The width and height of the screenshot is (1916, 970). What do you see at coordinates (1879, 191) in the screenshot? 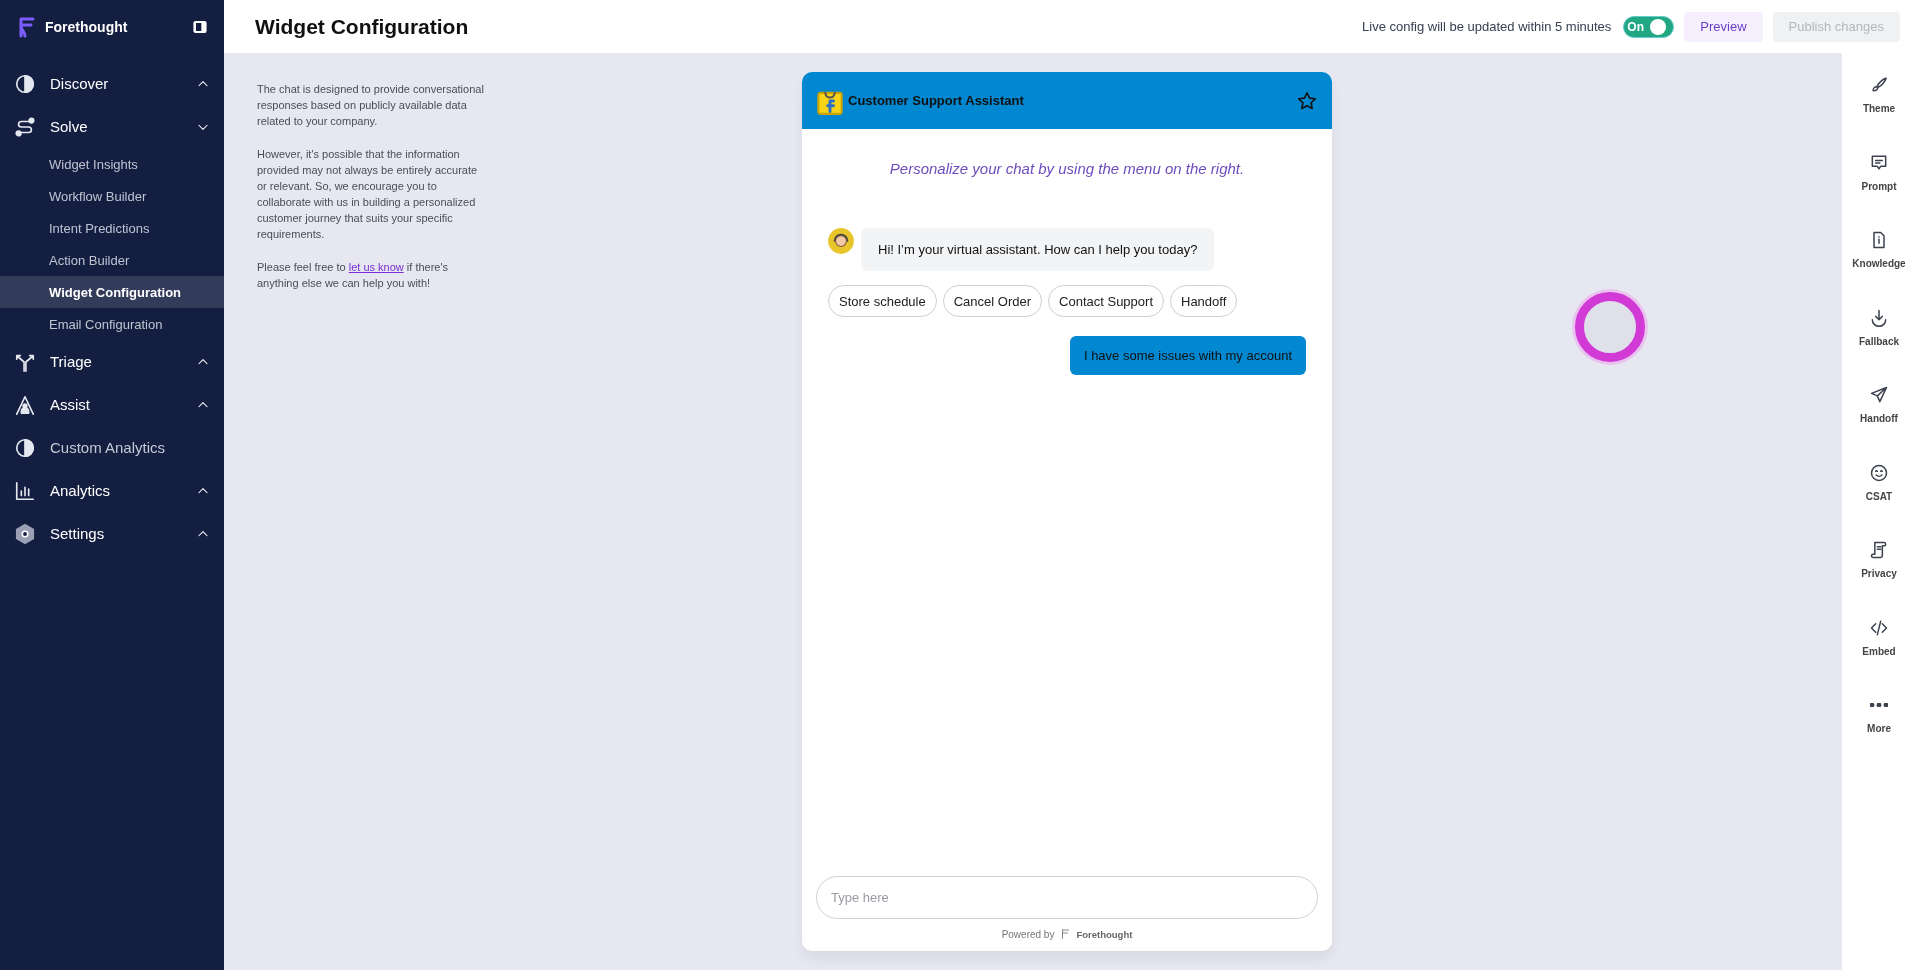
I see `rail-tab: Prompt` at bounding box center [1879, 191].